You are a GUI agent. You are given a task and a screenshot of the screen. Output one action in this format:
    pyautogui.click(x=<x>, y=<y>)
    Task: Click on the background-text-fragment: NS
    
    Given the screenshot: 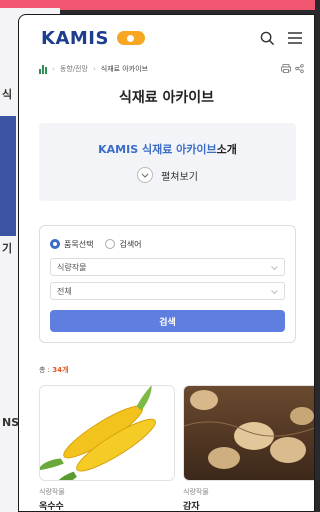 What is the action you would take?
    pyautogui.click(x=11, y=422)
    